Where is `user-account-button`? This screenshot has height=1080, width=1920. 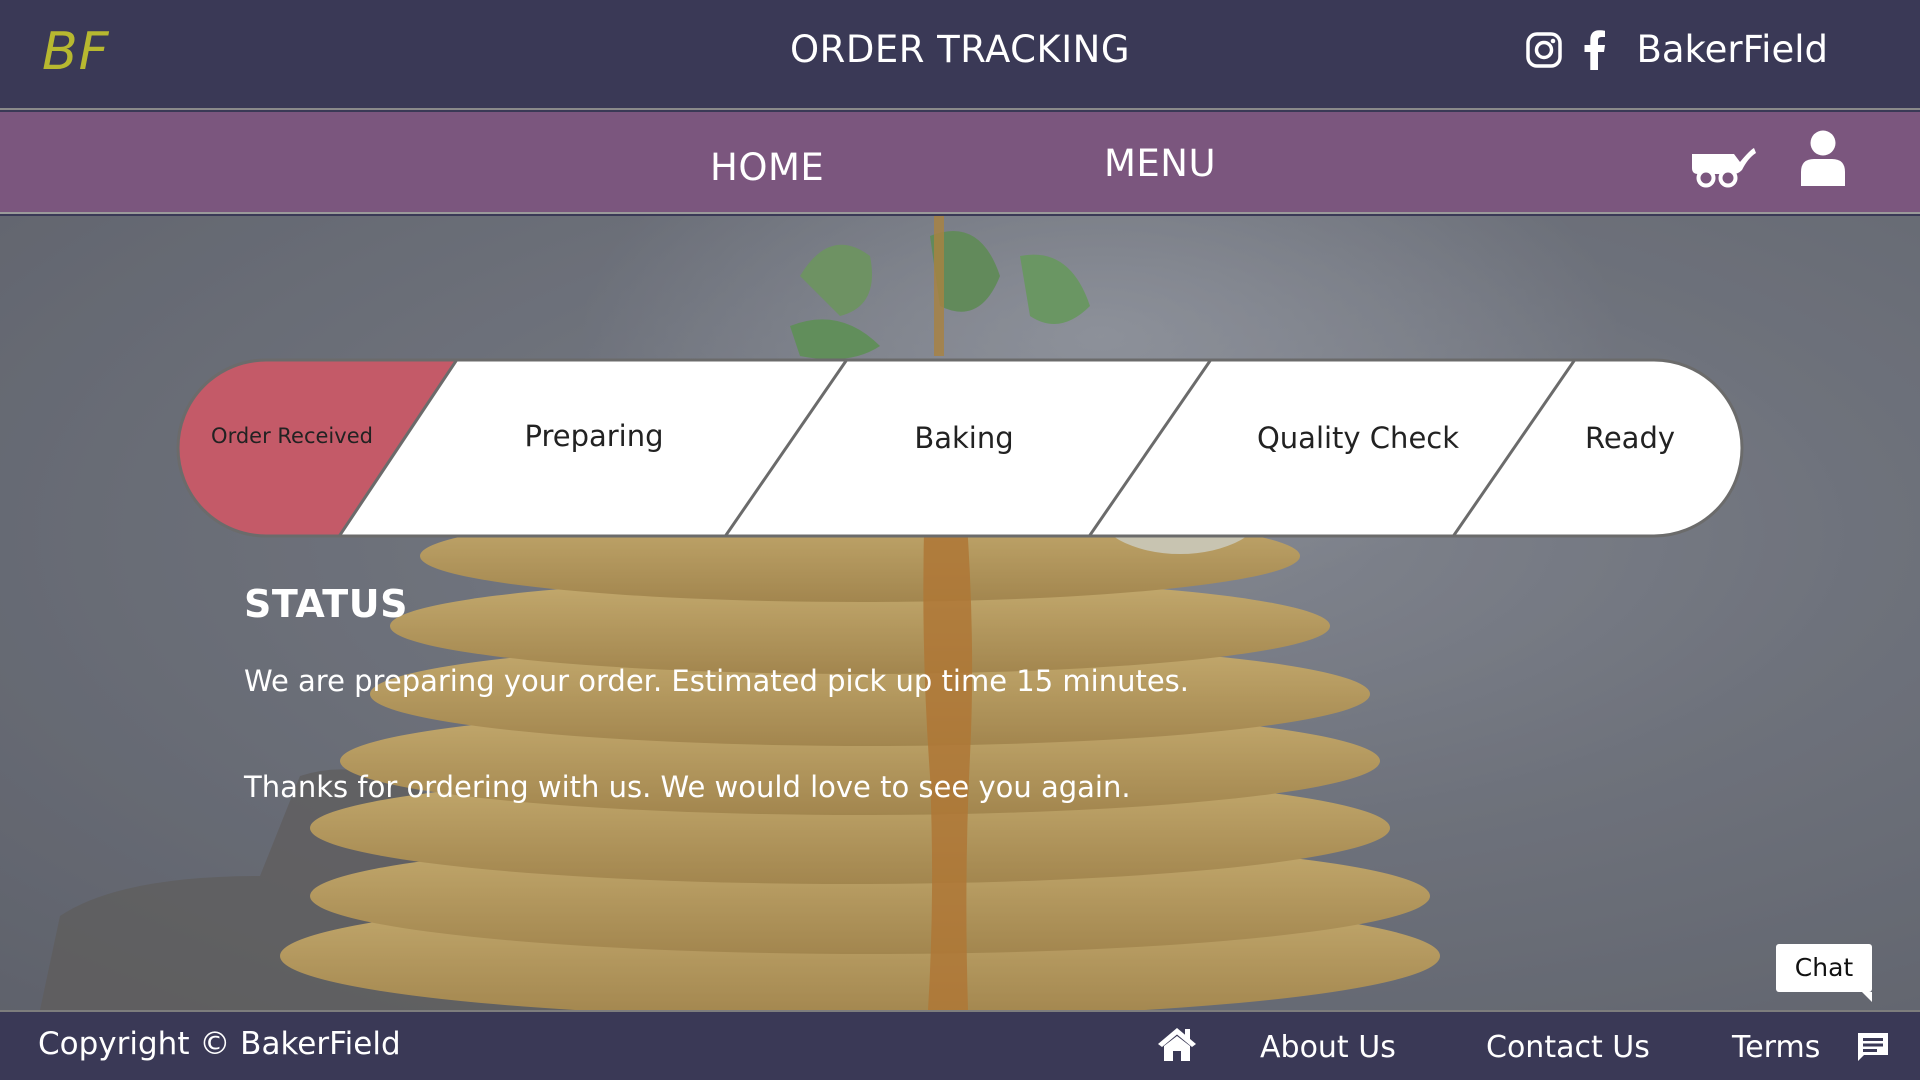
user-account-button is located at coordinates (1823, 160).